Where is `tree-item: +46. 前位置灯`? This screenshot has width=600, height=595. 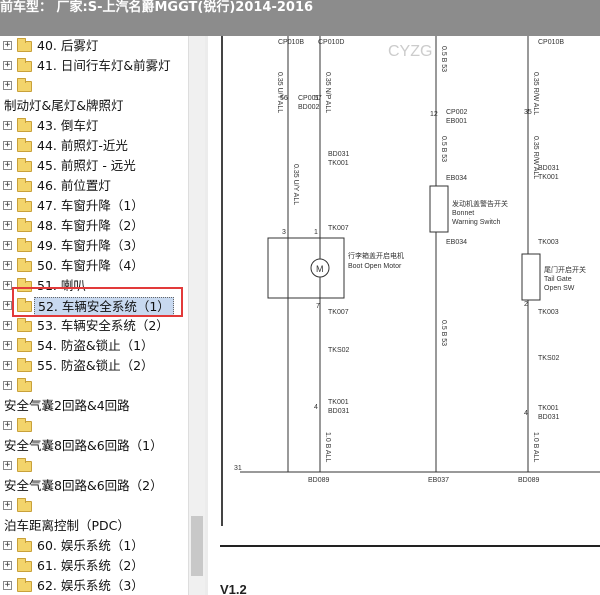 tree-item: +46. 前位置灯 is located at coordinates (94, 186).